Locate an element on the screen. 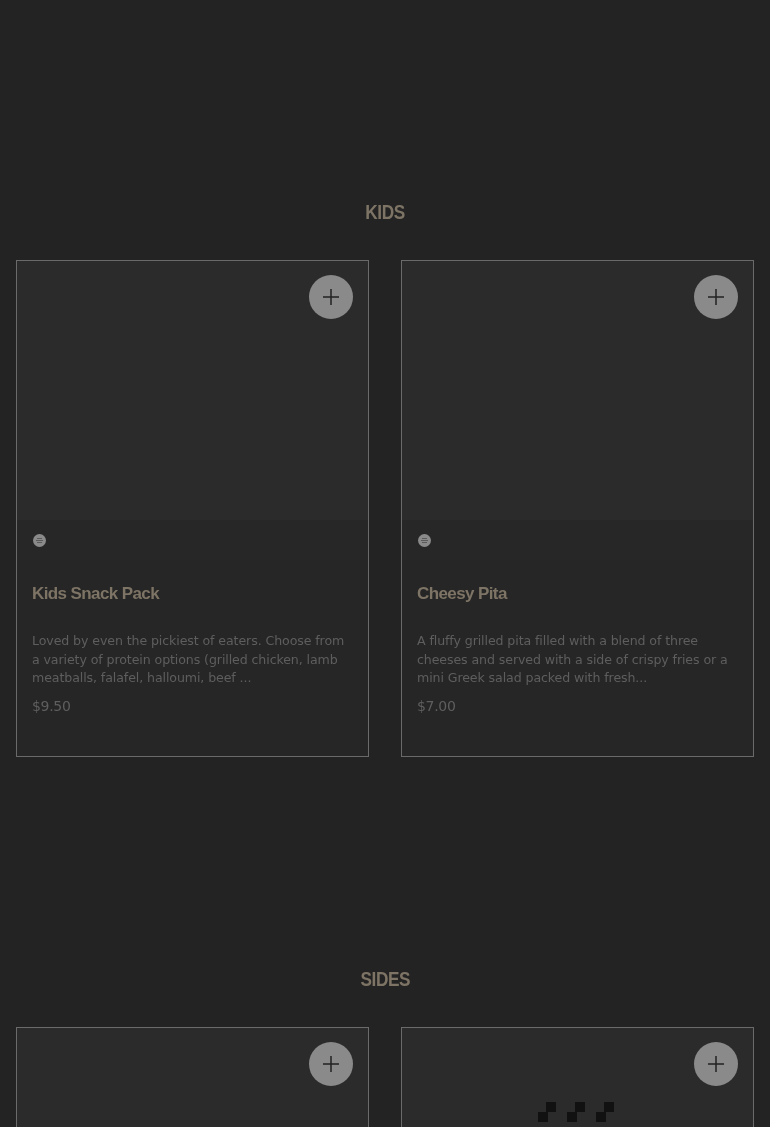 The height and width of the screenshot is (1127, 770). product-name: Kids Snack Pack is located at coordinates (96, 594).